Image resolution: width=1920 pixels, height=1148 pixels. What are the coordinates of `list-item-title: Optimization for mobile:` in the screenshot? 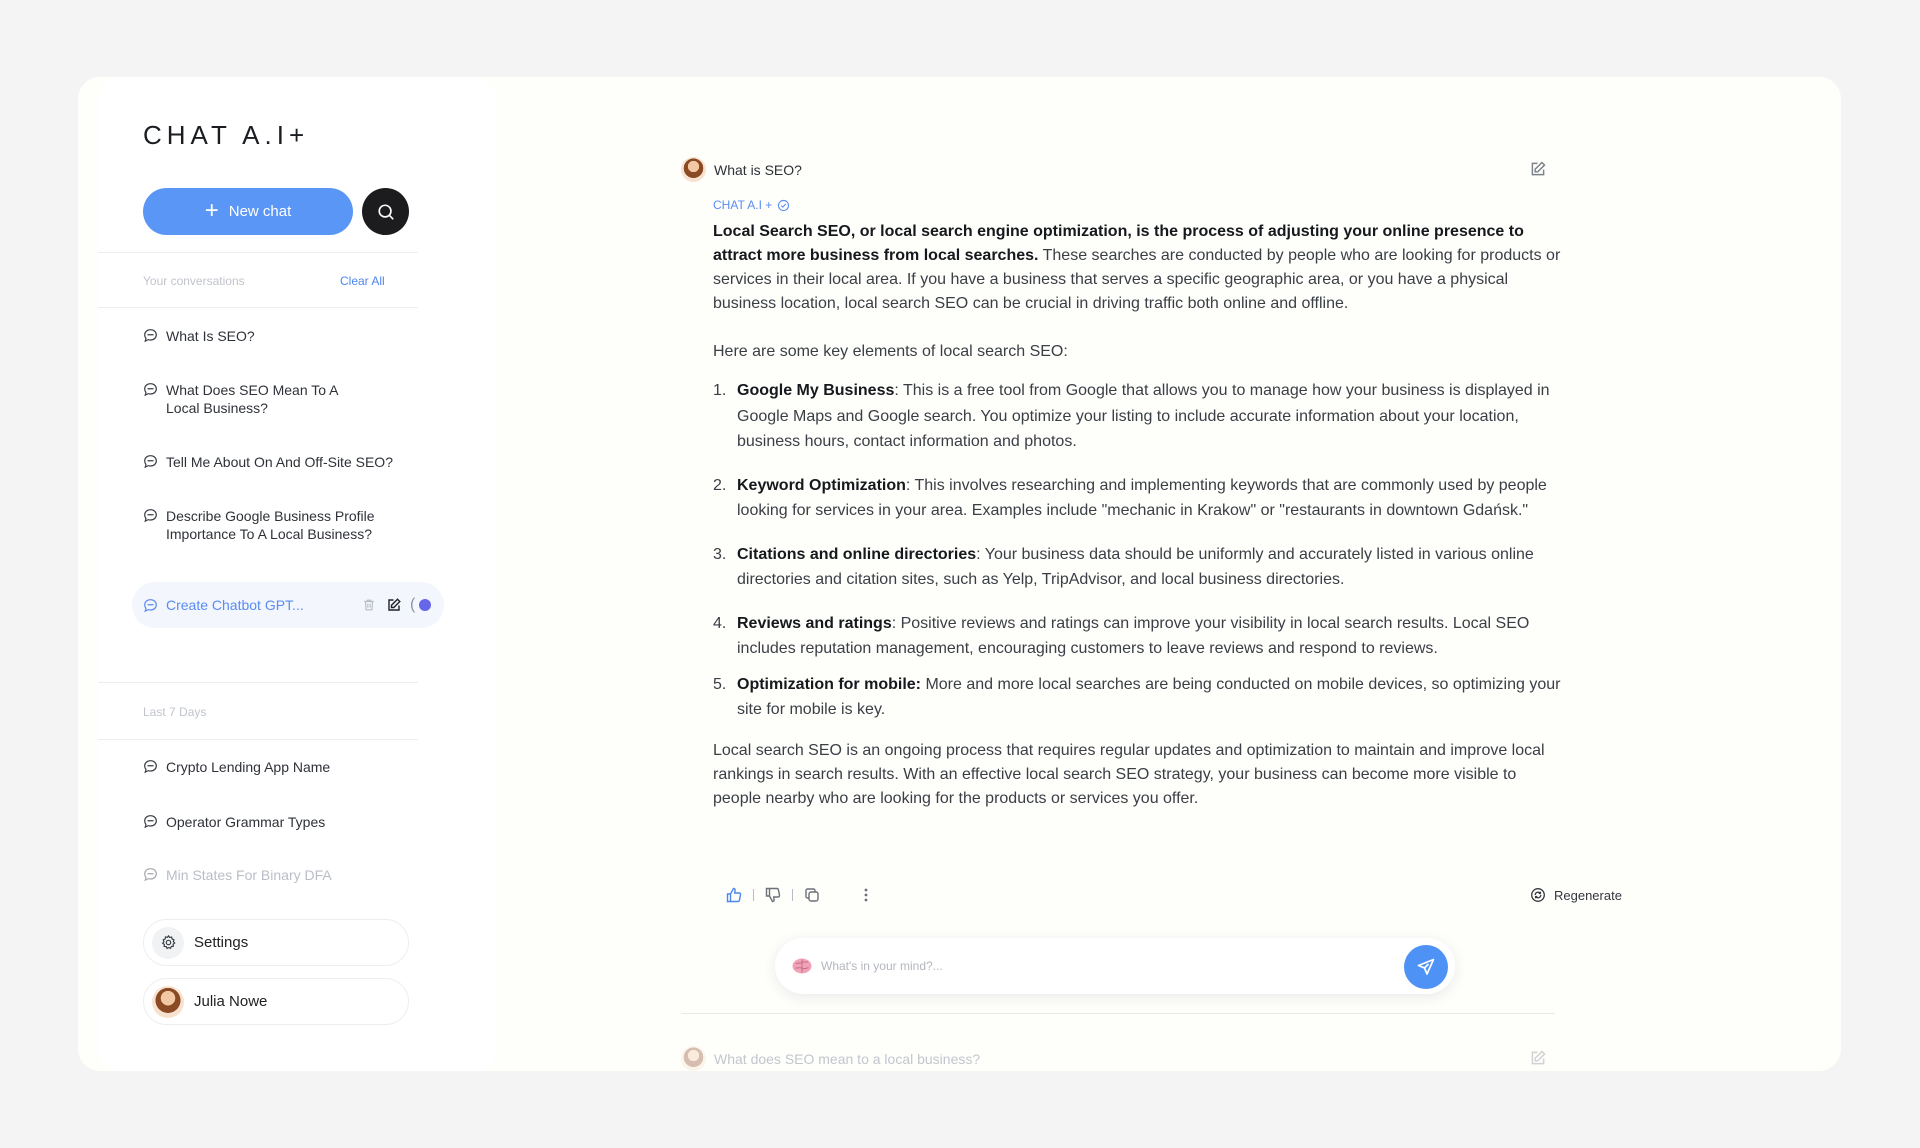 It's located at (829, 684).